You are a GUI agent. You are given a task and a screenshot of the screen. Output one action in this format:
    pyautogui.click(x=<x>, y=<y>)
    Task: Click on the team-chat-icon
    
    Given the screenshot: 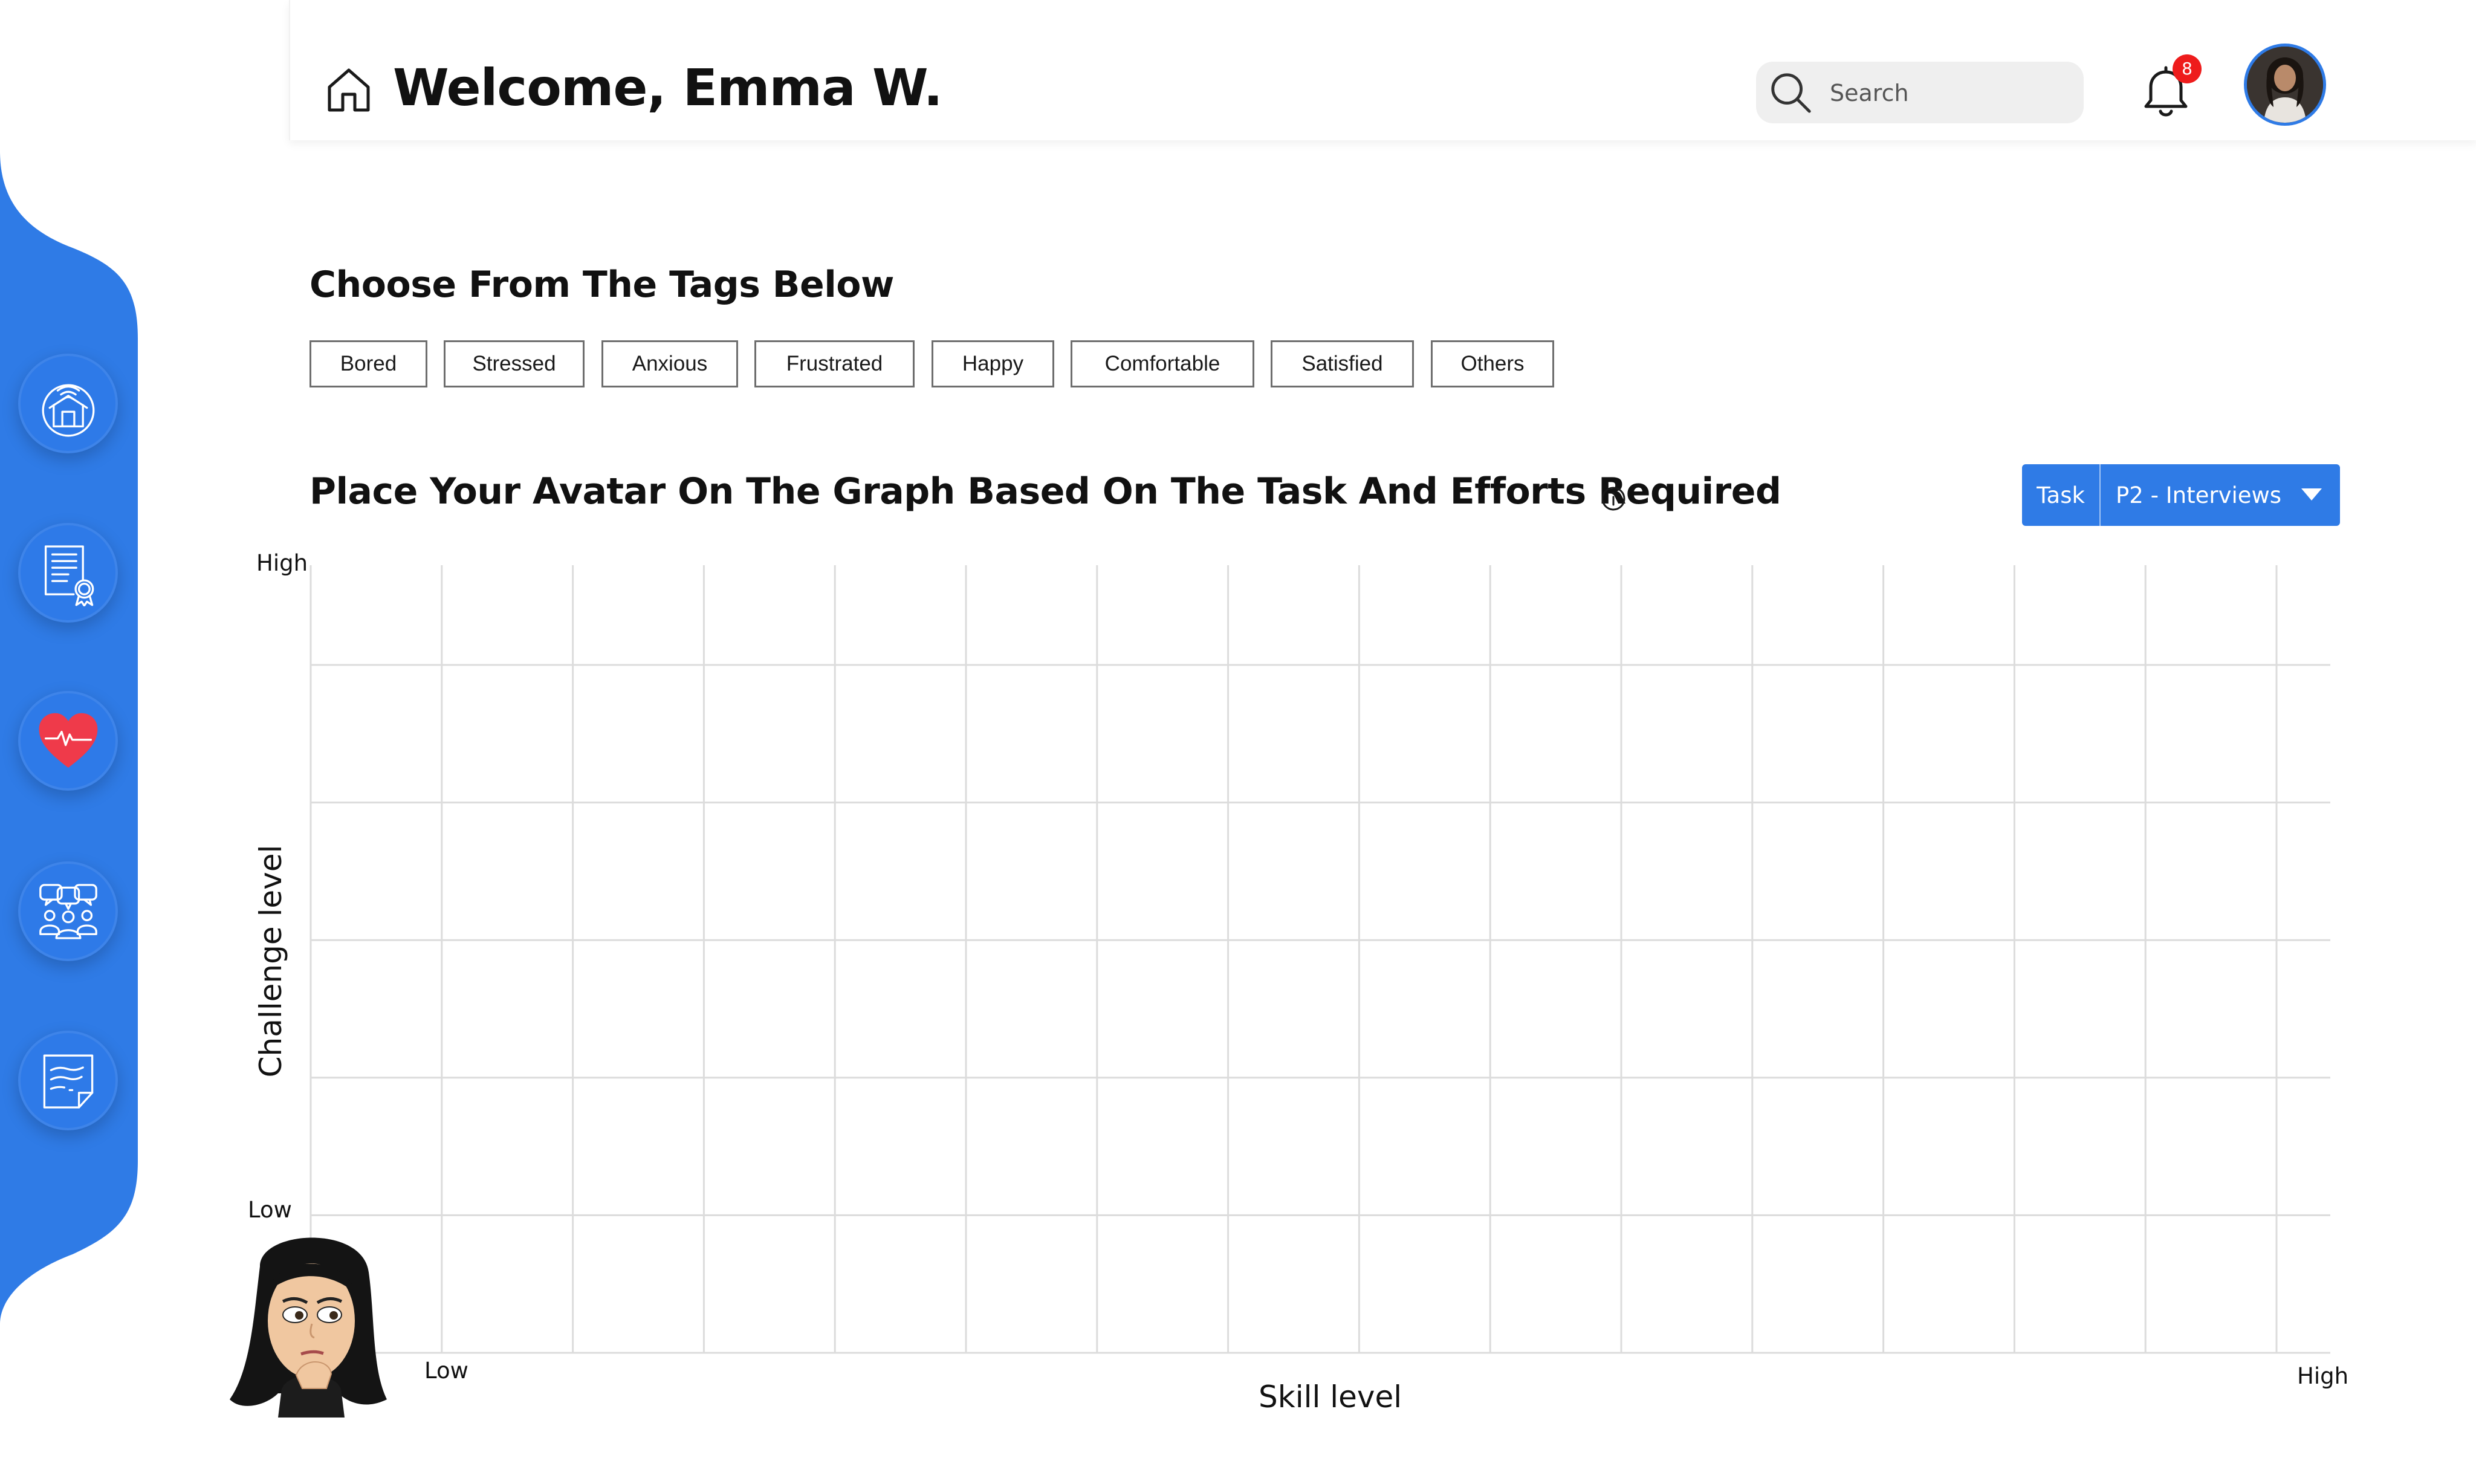 What is the action you would take?
    pyautogui.click(x=68, y=911)
    